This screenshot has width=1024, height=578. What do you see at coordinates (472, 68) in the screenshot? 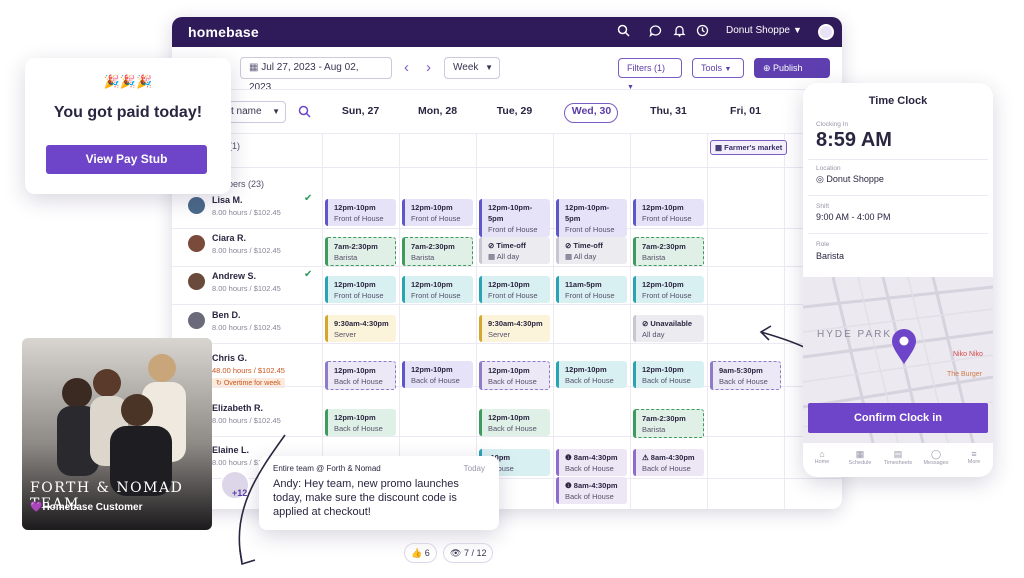
I see `view-select: Week ▼` at bounding box center [472, 68].